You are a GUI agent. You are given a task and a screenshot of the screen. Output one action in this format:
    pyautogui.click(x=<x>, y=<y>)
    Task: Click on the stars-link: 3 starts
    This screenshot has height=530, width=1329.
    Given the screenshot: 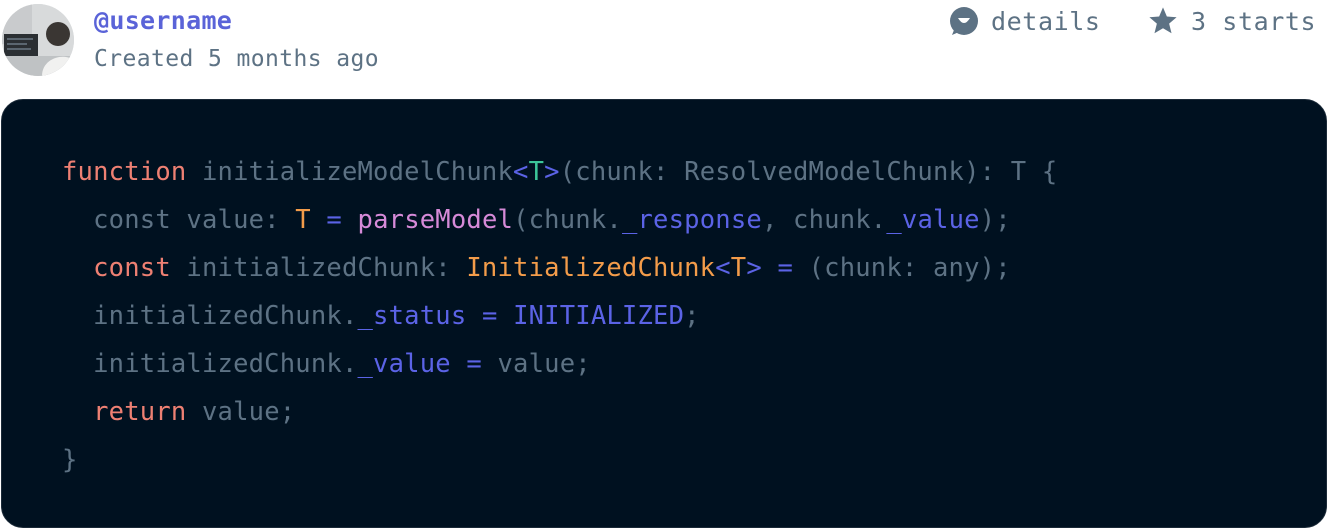 What is the action you would take?
    pyautogui.click(x=1231, y=21)
    